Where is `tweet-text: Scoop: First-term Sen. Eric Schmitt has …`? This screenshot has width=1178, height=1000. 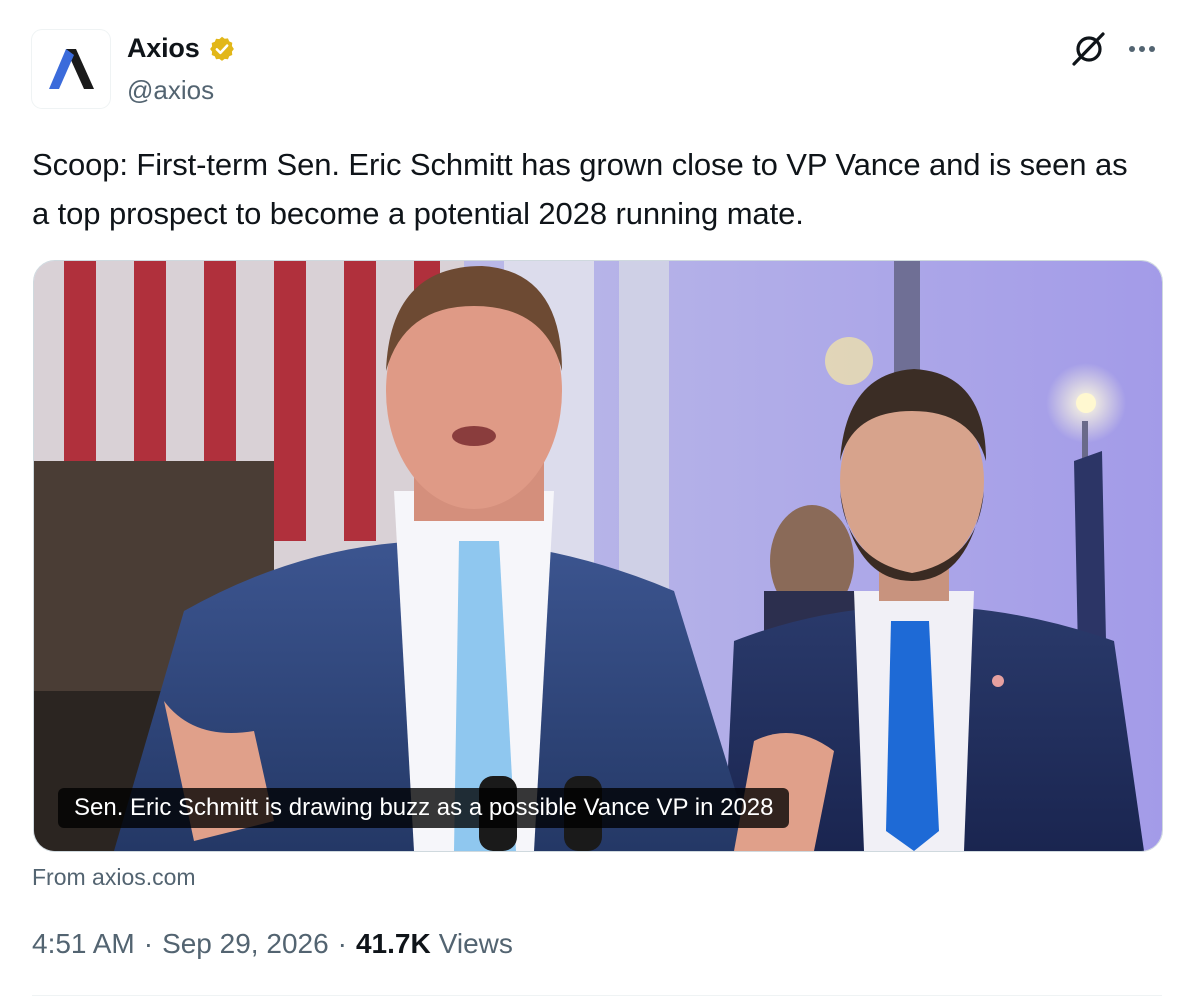
tweet-text: Scoop: First-term Sen. Eric Schmitt has … is located at coordinates (580, 189).